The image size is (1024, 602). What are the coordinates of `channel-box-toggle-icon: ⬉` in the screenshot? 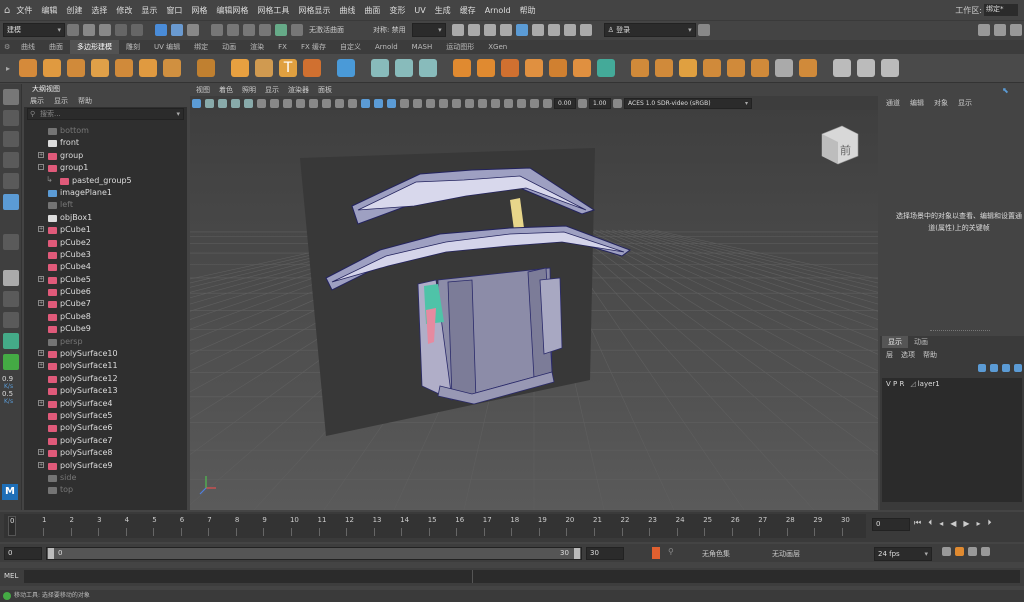 It's located at (1005, 90).